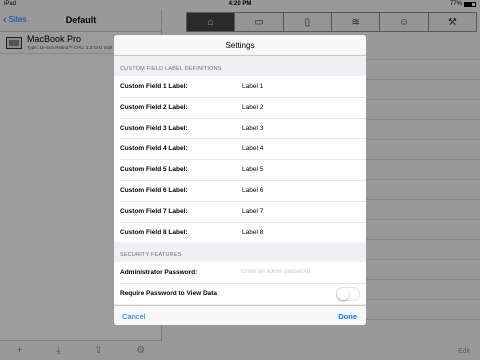 This screenshot has width=480, height=360. Describe the element at coordinates (133, 316) in the screenshot. I see `cancel-button: Cancel` at that location.